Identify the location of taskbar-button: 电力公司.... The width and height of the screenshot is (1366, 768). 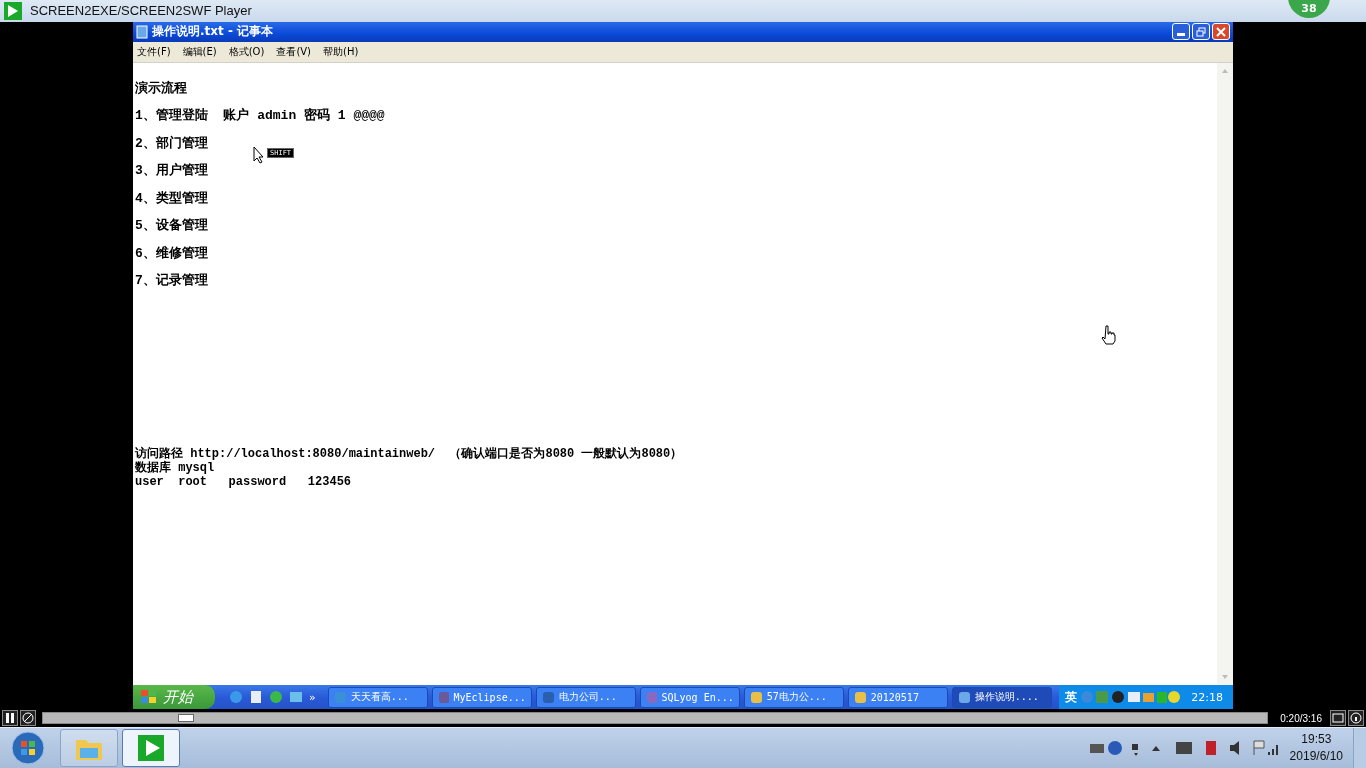
(585, 697).